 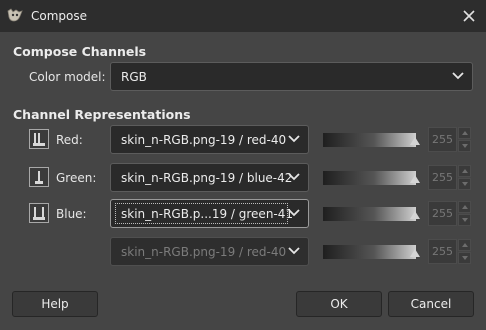 What do you see at coordinates (39, 213) in the screenshot?
I see `blue-channel-icon` at bounding box center [39, 213].